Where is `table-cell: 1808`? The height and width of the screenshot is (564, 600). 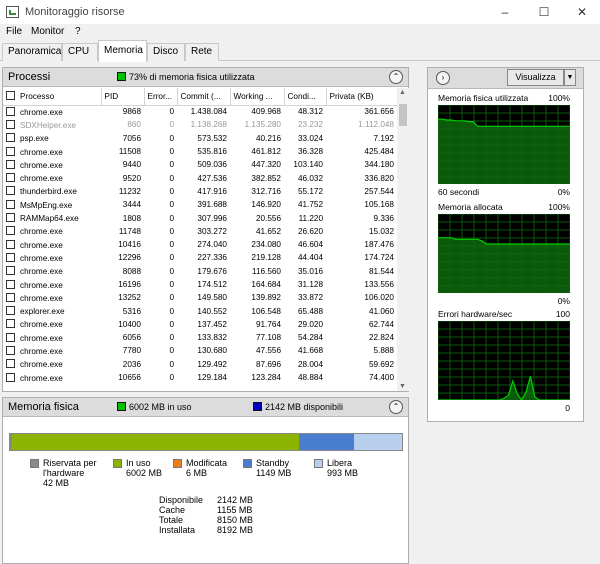
table-cell: 1808 is located at coordinates (131, 218).